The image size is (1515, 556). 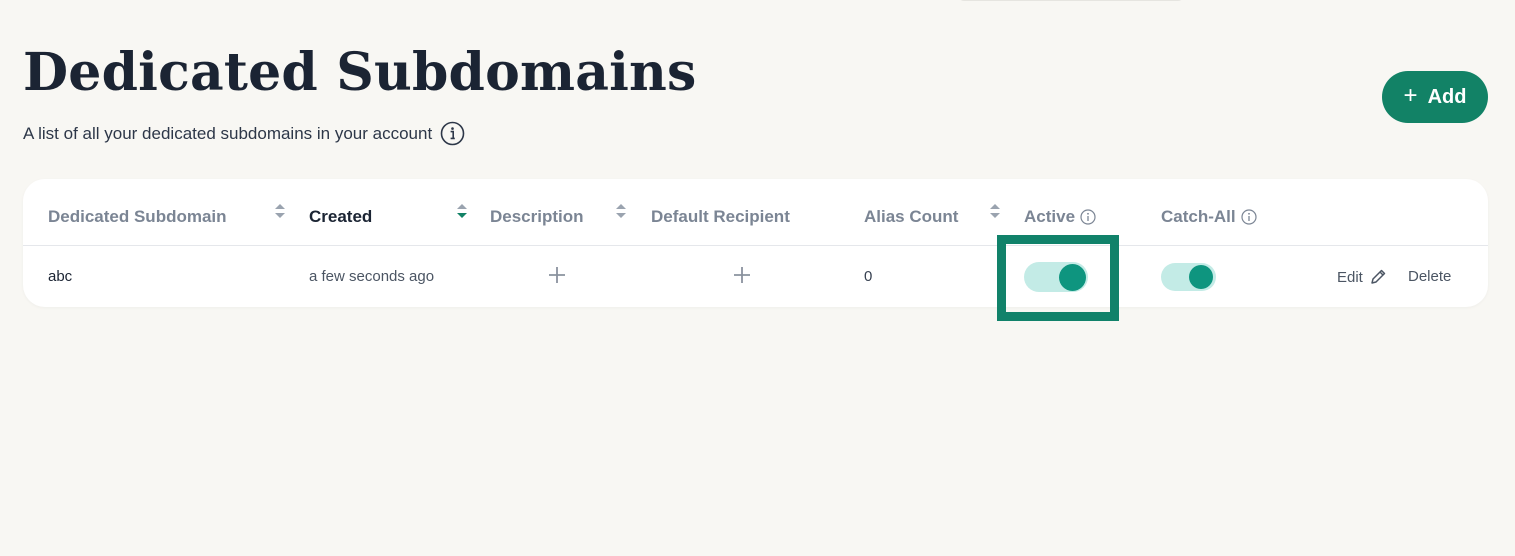 I want to click on page-title: Dedicated Subdomains, so click(x=360, y=72).